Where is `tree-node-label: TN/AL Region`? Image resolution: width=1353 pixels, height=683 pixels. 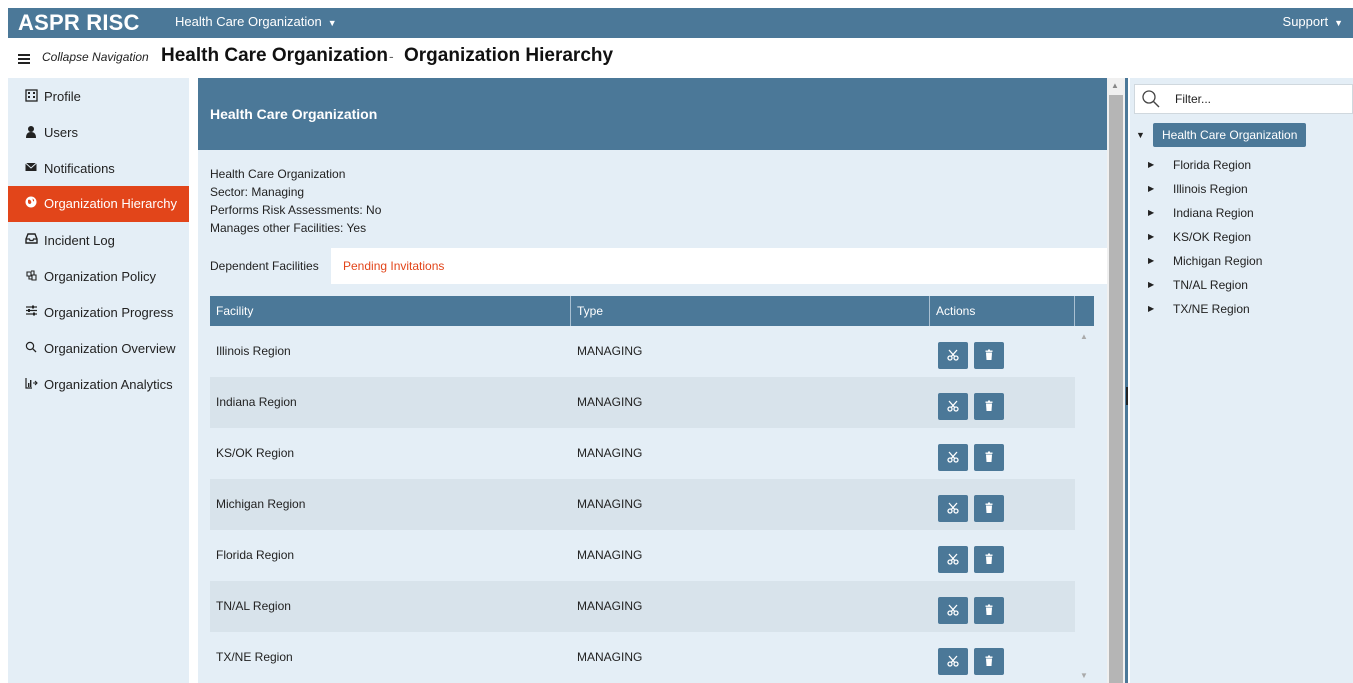
tree-node-label: TN/AL Region is located at coordinates (1210, 285).